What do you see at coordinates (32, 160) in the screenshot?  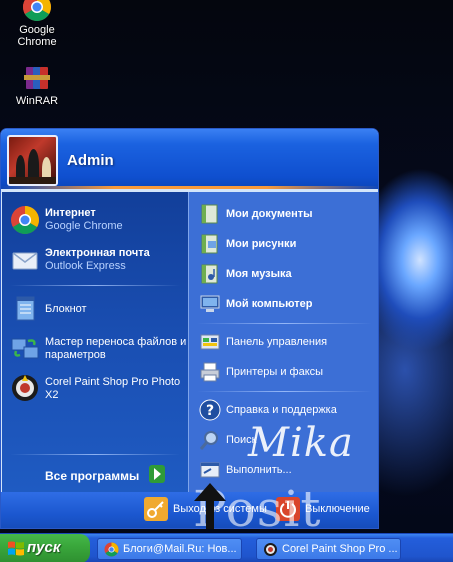 I see `user-avatar` at bounding box center [32, 160].